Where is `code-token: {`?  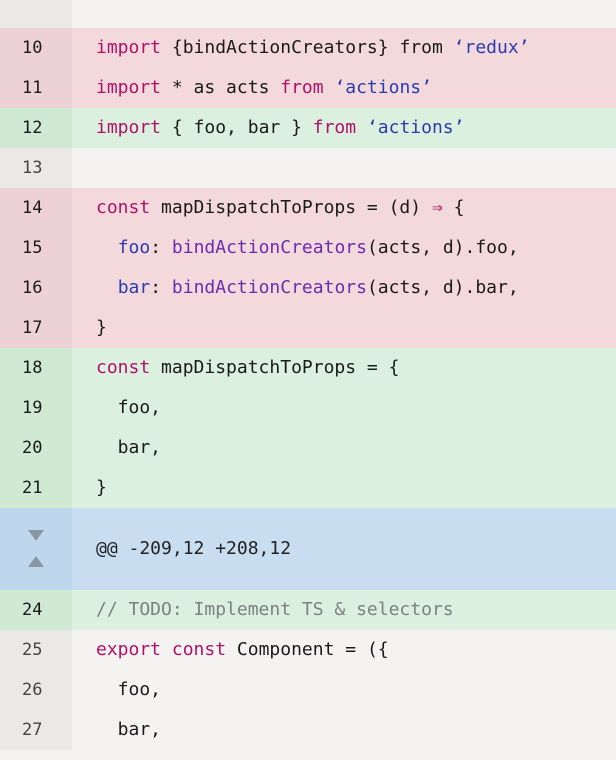 code-token: { is located at coordinates (453, 207).